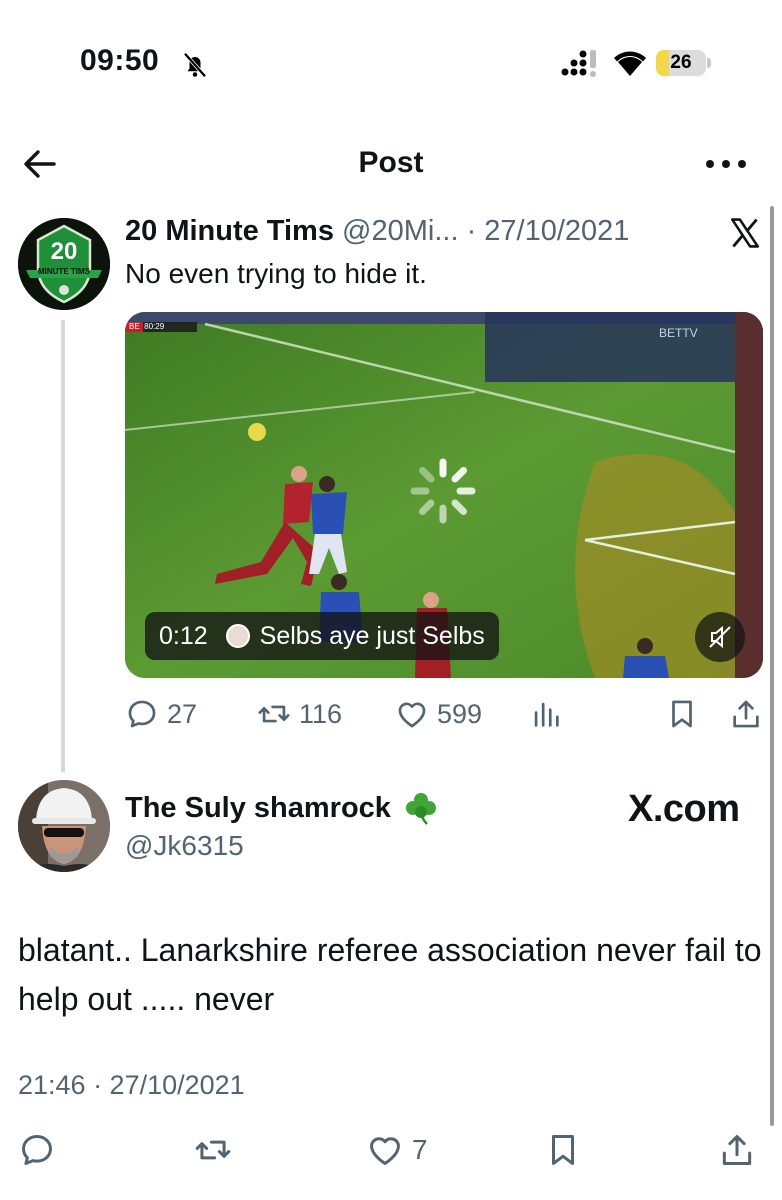 This screenshot has width=782, height=1200. Describe the element at coordinates (147, 326) in the screenshot. I see `scoreboard: BE 80:29` at that location.